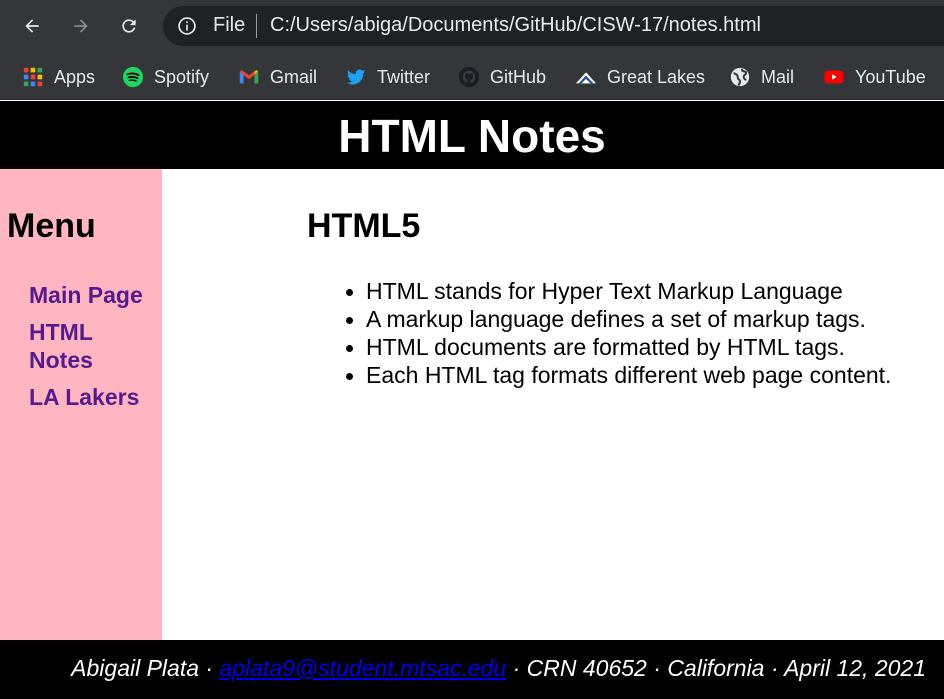 The height and width of the screenshot is (699, 944). What do you see at coordinates (75, 76) in the screenshot?
I see `bookmark-label: Apps` at bounding box center [75, 76].